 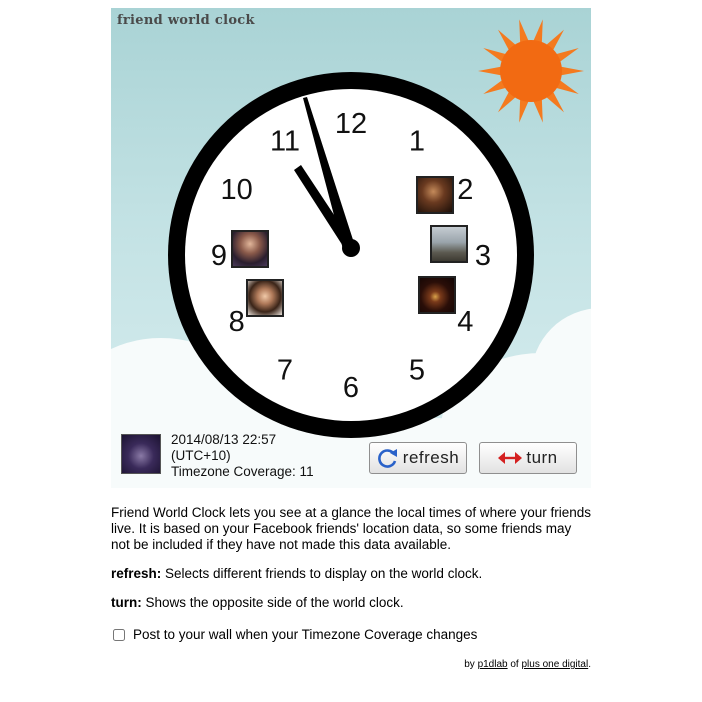 What do you see at coordinates (417, 370) in the screenshot?
I see `clock-numeral: 5` at bounding box center [417, 370].